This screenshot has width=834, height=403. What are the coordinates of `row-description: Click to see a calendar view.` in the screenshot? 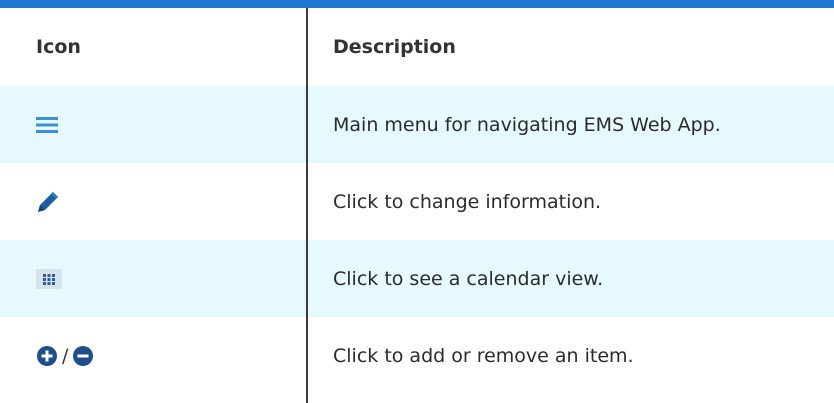 It's located at (468, 278).